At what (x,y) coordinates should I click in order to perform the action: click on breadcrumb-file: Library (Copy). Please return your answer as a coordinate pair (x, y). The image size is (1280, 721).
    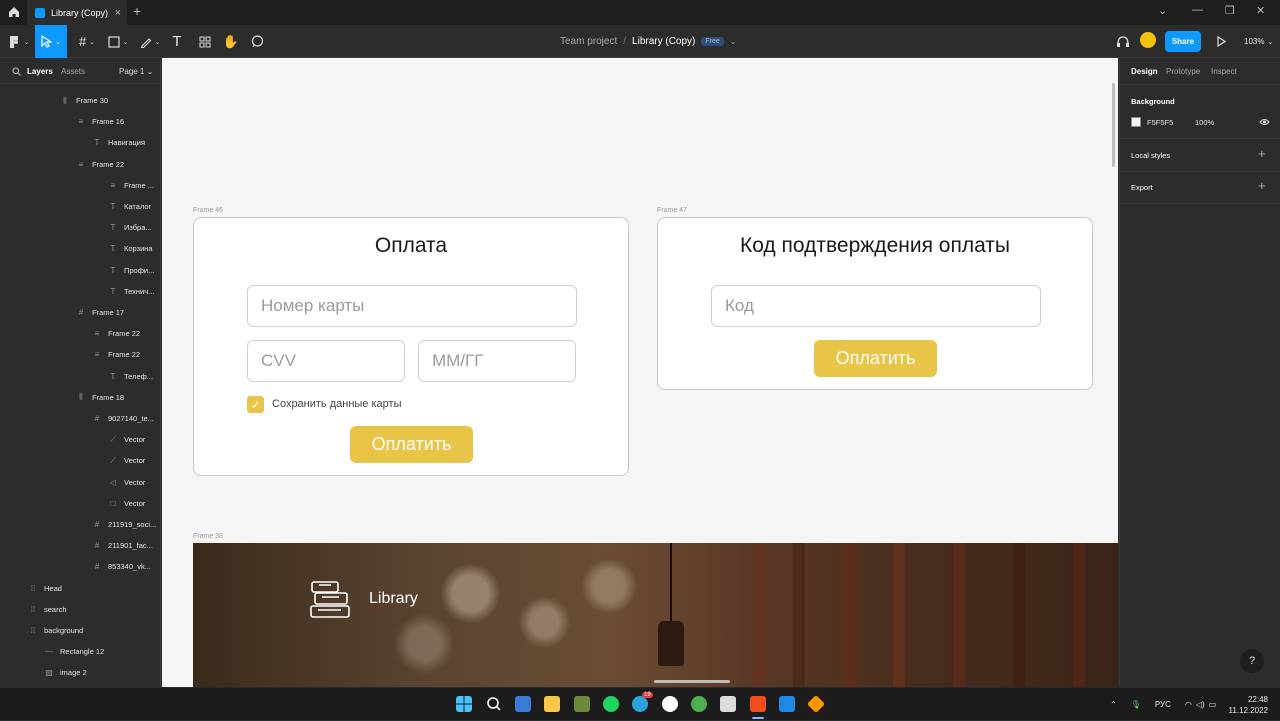
    Looking at the image, I should click on (663, 41).